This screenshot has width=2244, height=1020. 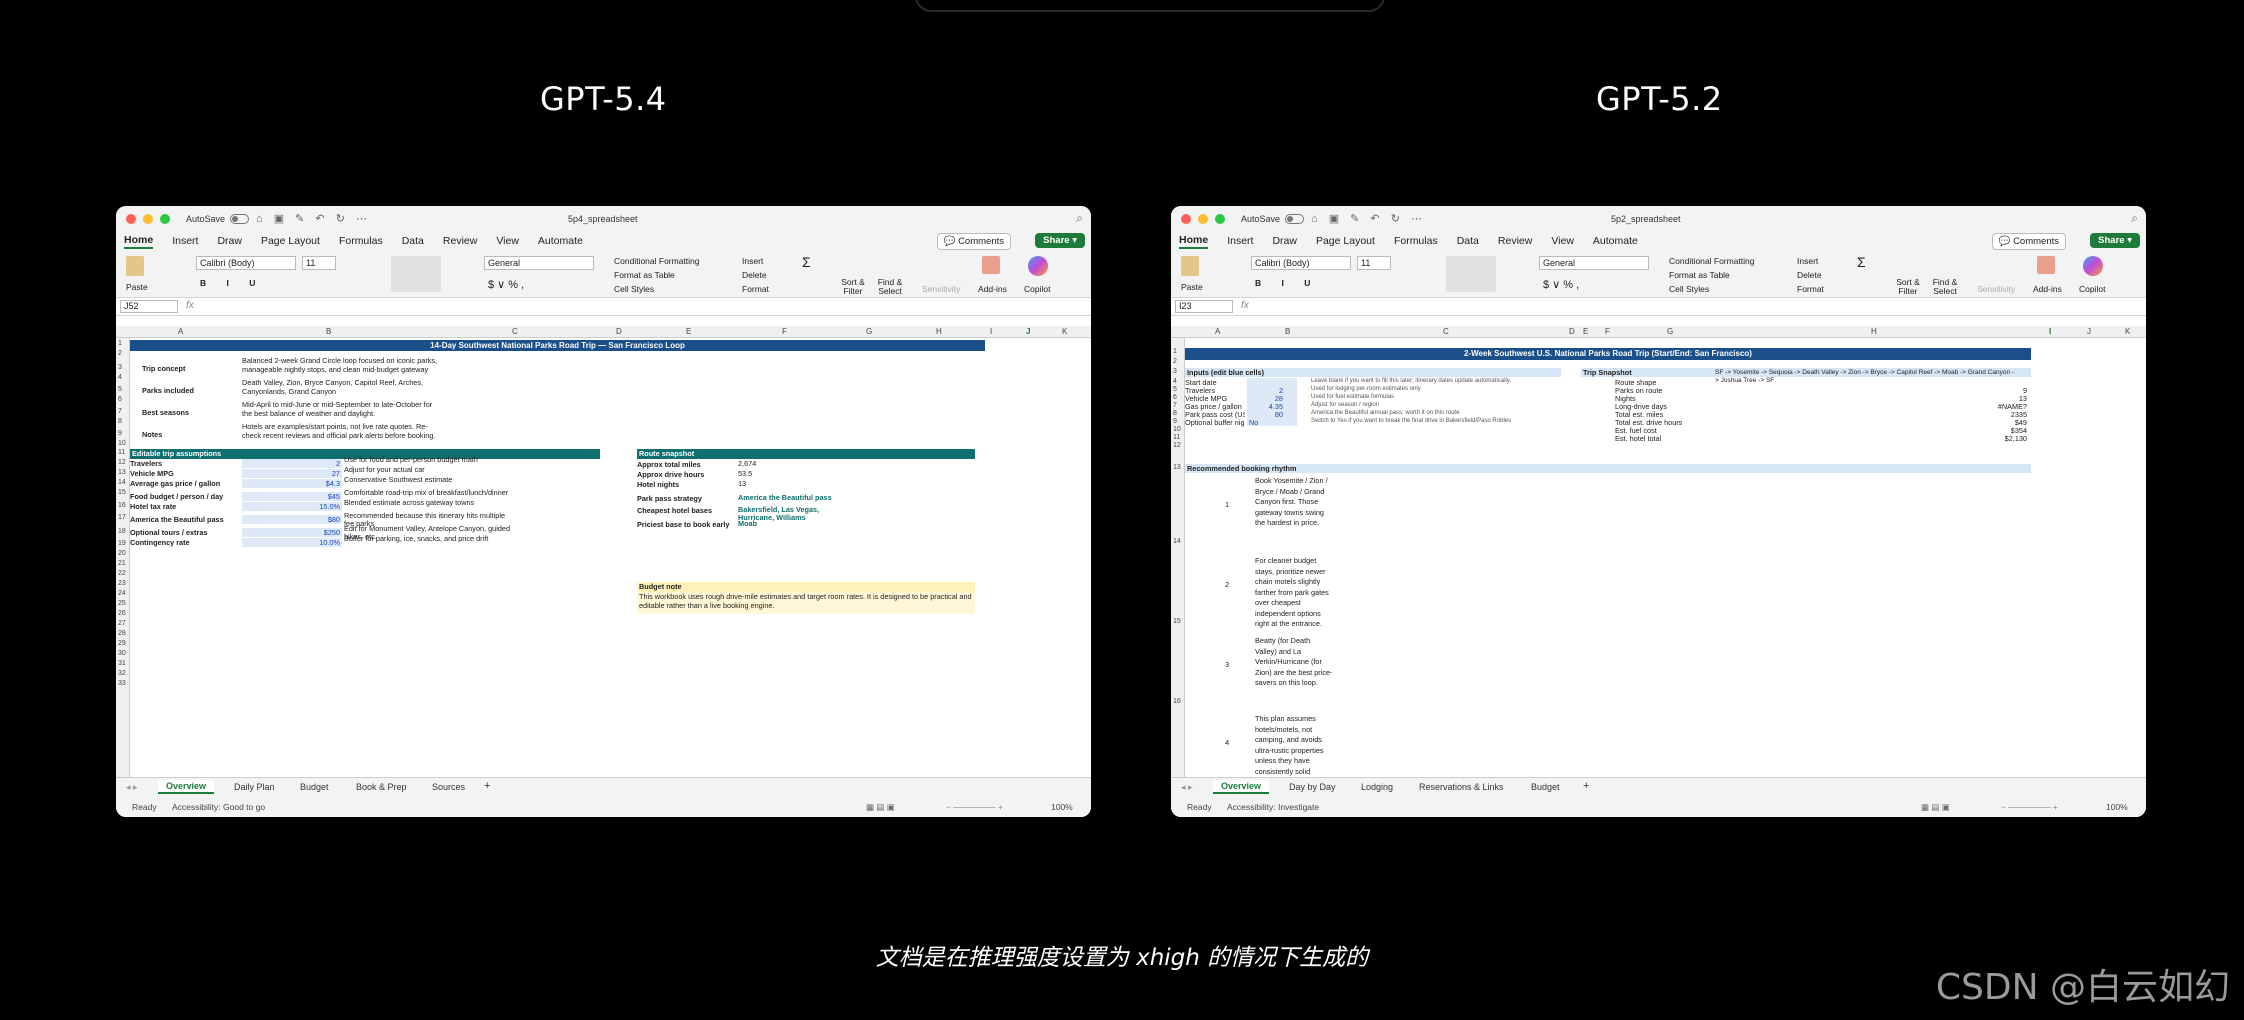 I want to click on col-header: C, so click(x=1446, y=331).